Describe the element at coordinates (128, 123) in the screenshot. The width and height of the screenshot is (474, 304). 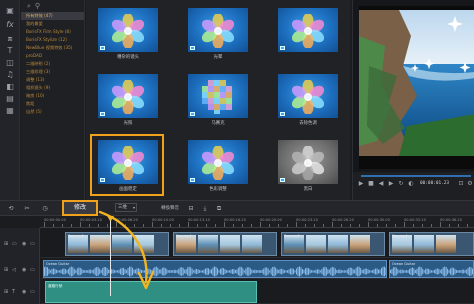
I see `effect-label: 光照` at that location.